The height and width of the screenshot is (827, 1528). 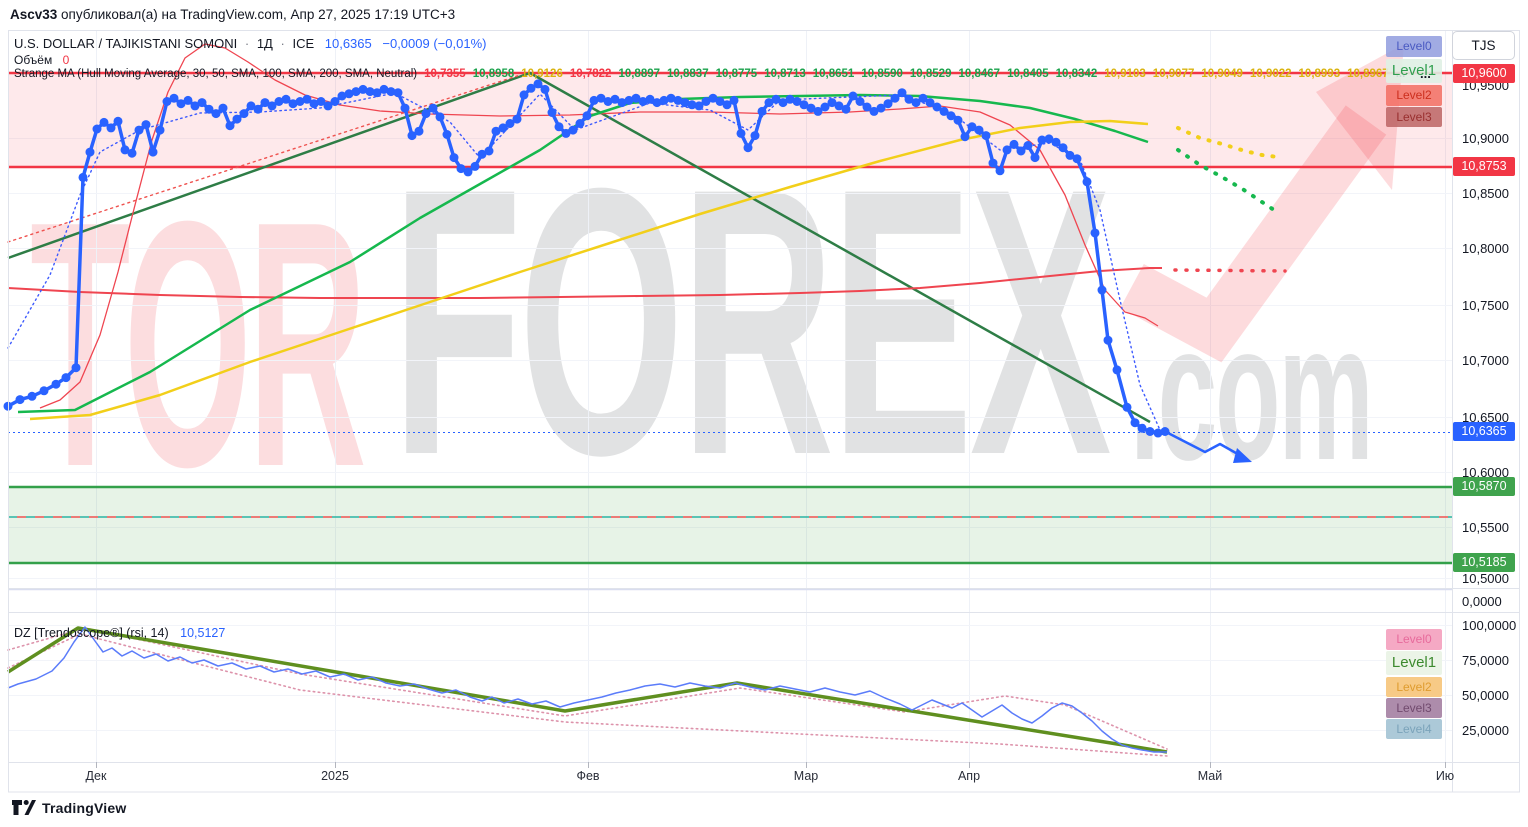 I want to click on ma-value: 10,8897, so click(x=639, y=74).